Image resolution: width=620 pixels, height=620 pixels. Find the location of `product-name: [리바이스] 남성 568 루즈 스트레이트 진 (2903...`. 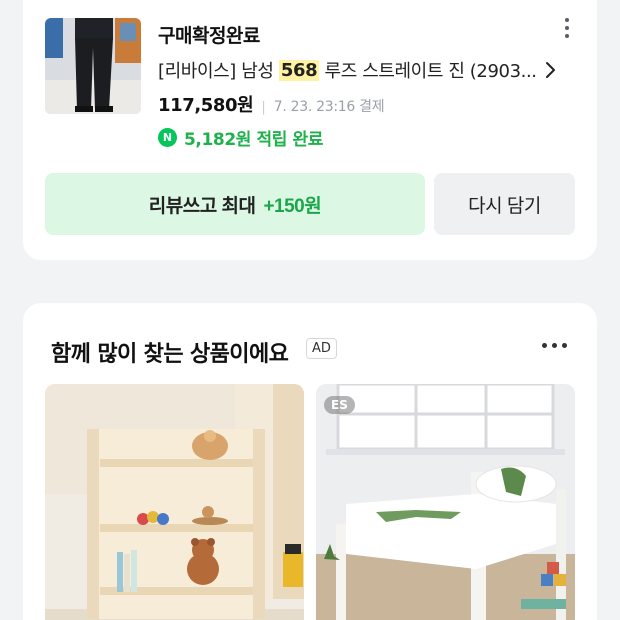

product-name: [리바이스] 남성 568 루즈 스트레이트 진 (2903... is located at coordinates (359, 70).